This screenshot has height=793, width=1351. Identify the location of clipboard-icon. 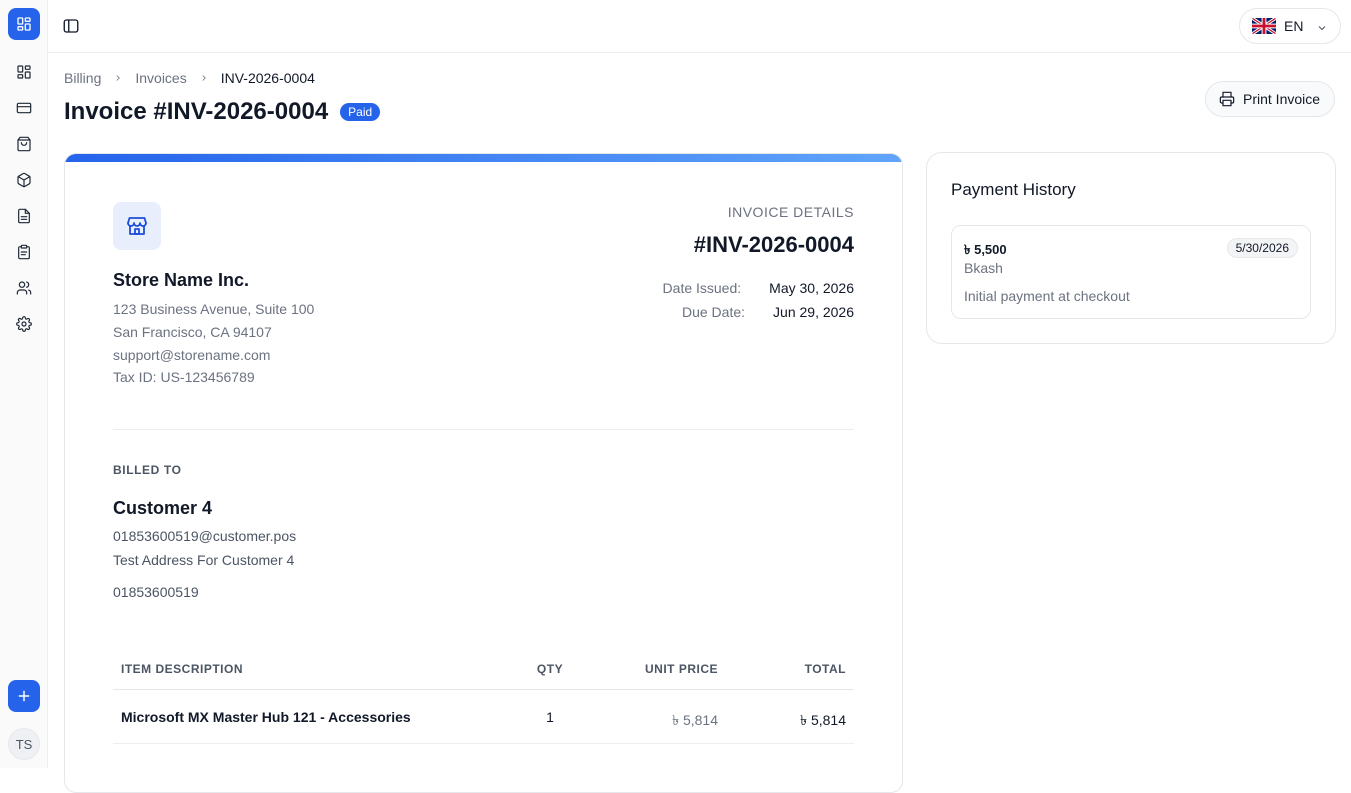
(24, 252).